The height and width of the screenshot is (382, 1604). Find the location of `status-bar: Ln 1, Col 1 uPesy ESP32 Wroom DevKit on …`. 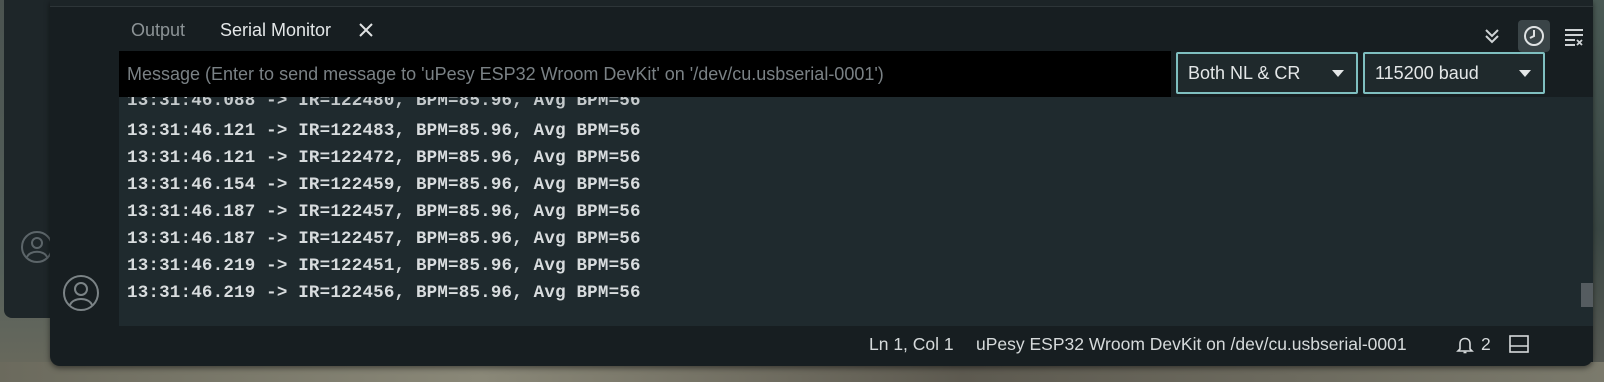

status-bar: Ln 1, Col 1 uPesy ESP32 Wroom DevKit on … is located at coordinates (856, 344).